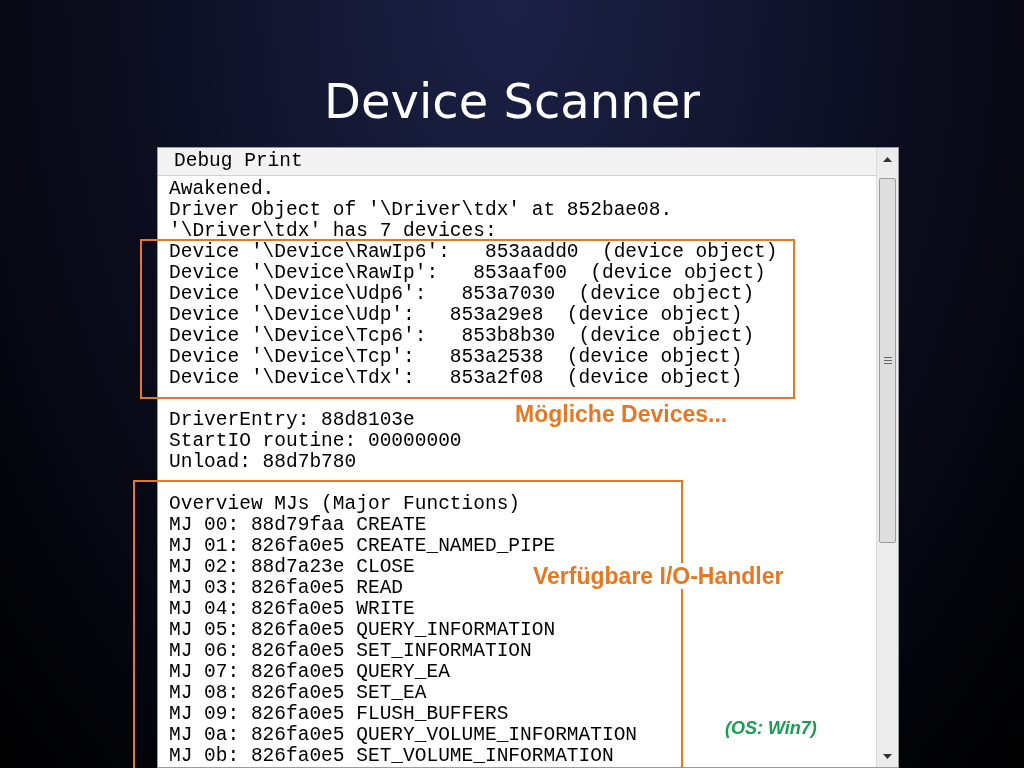 The image size is (1024, 768). I want to click on annotation-label: Verfügbare I/O-Handler, so click(658, 576).